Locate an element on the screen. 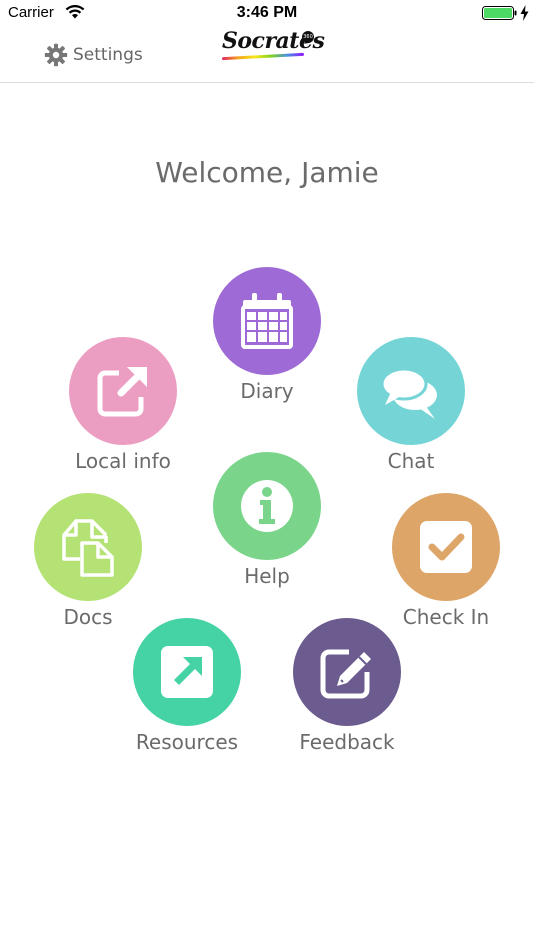  edit-icon is located at coordinates (345, 674).